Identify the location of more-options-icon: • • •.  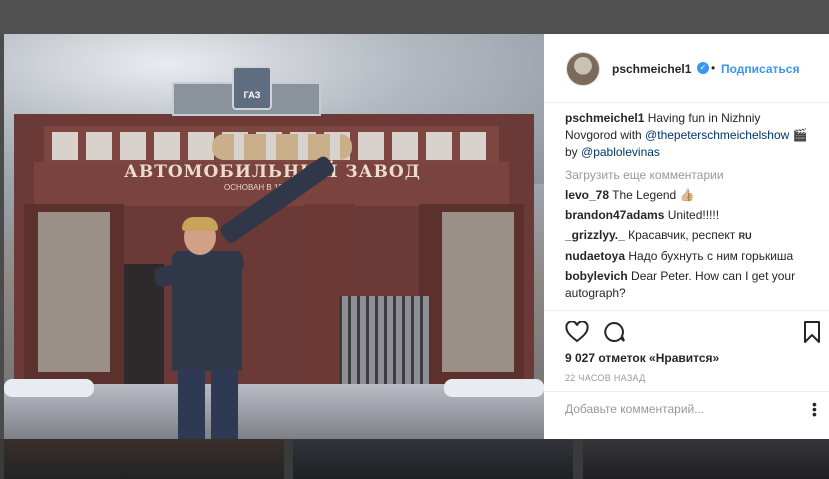
(815, 409).